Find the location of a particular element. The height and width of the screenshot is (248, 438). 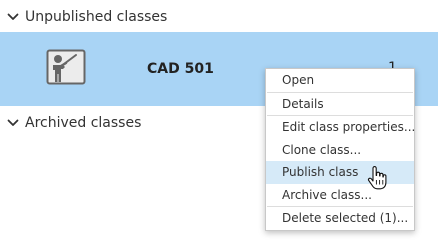

hand-pointer-icon is located at coordinates (377, 178).